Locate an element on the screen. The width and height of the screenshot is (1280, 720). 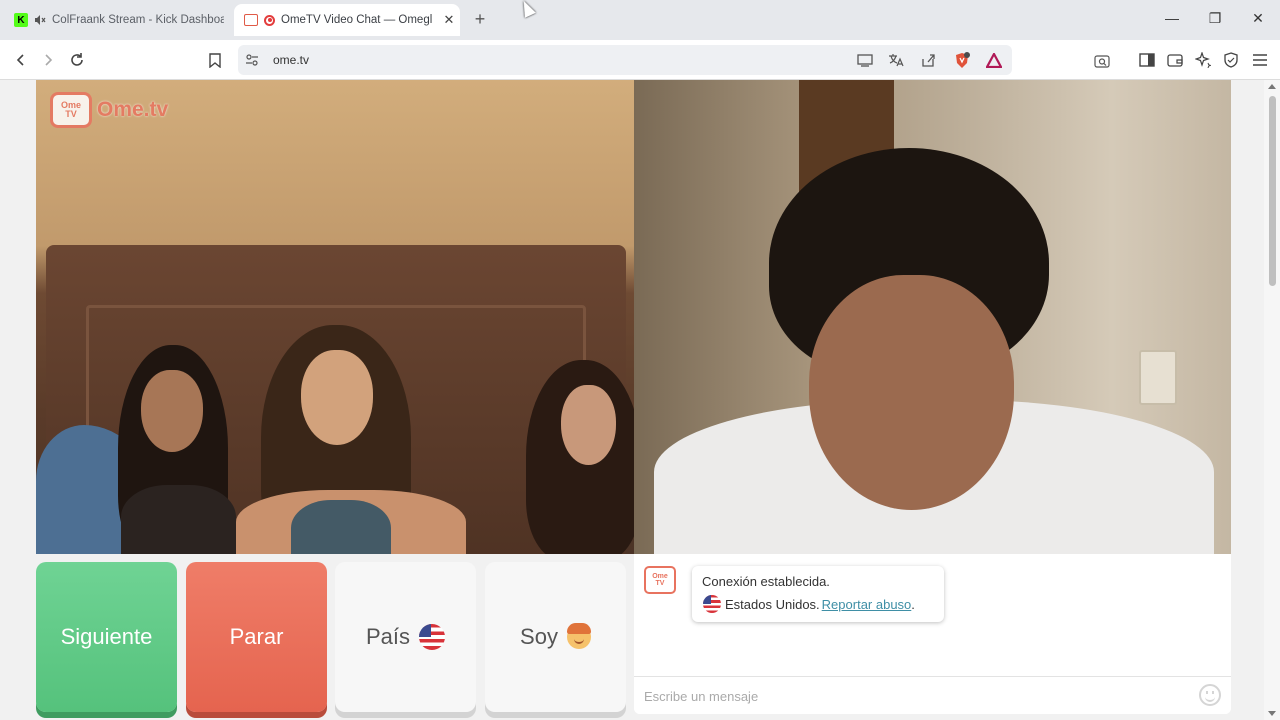
reader-mode-icon is located at coordinates (1102, 60).